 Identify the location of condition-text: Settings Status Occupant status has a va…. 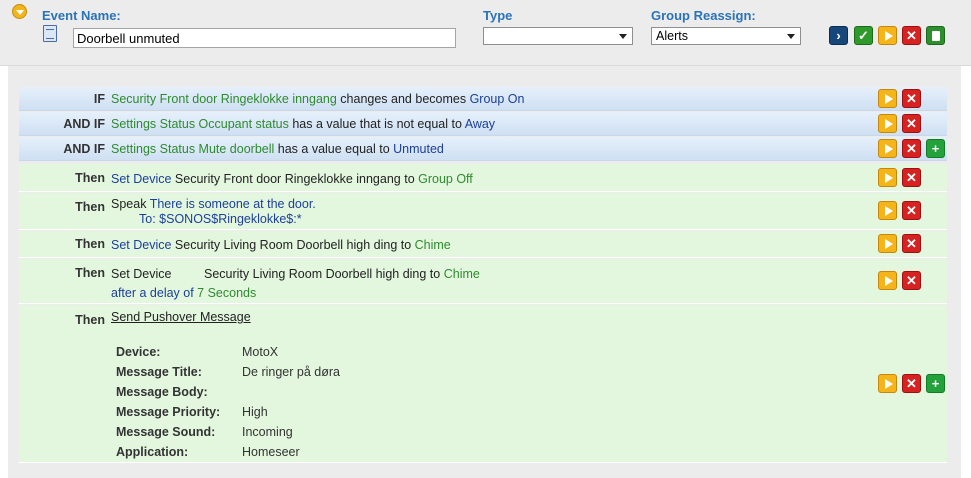
(303, 124).